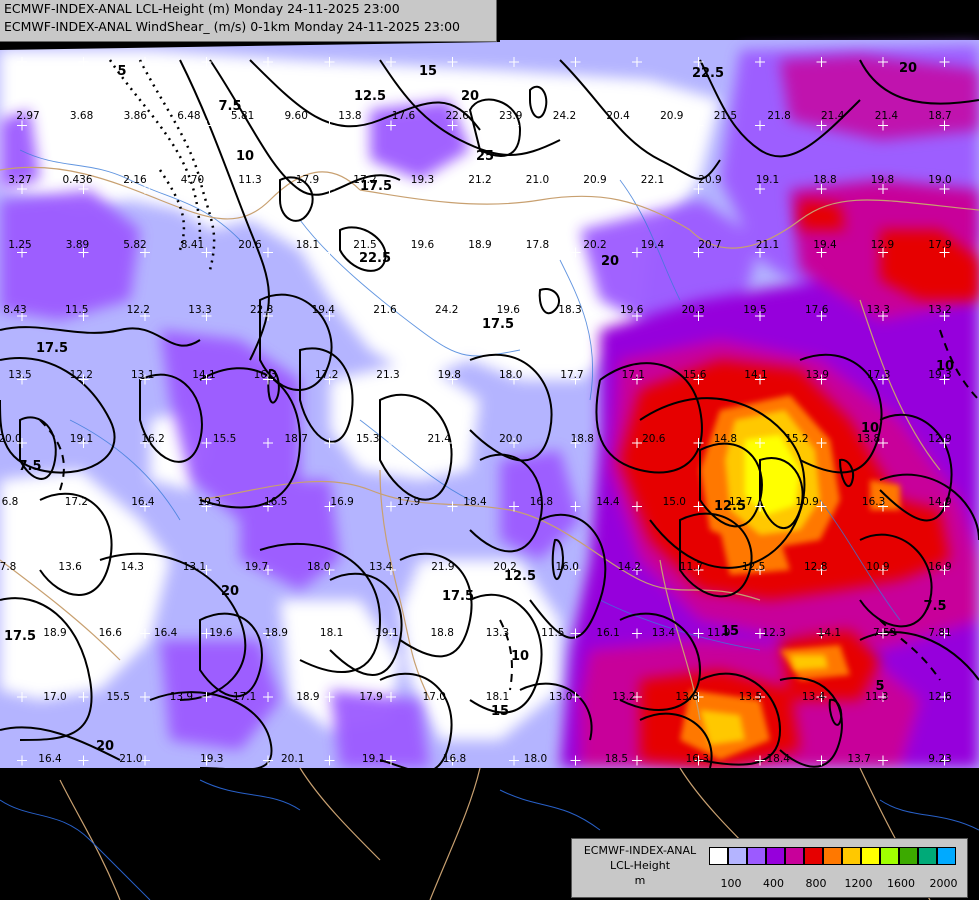 The image size is (979, 900). Describe the element at coordinates (19, 245) in the screenshot. I see `value-label: 1.25` at that location.